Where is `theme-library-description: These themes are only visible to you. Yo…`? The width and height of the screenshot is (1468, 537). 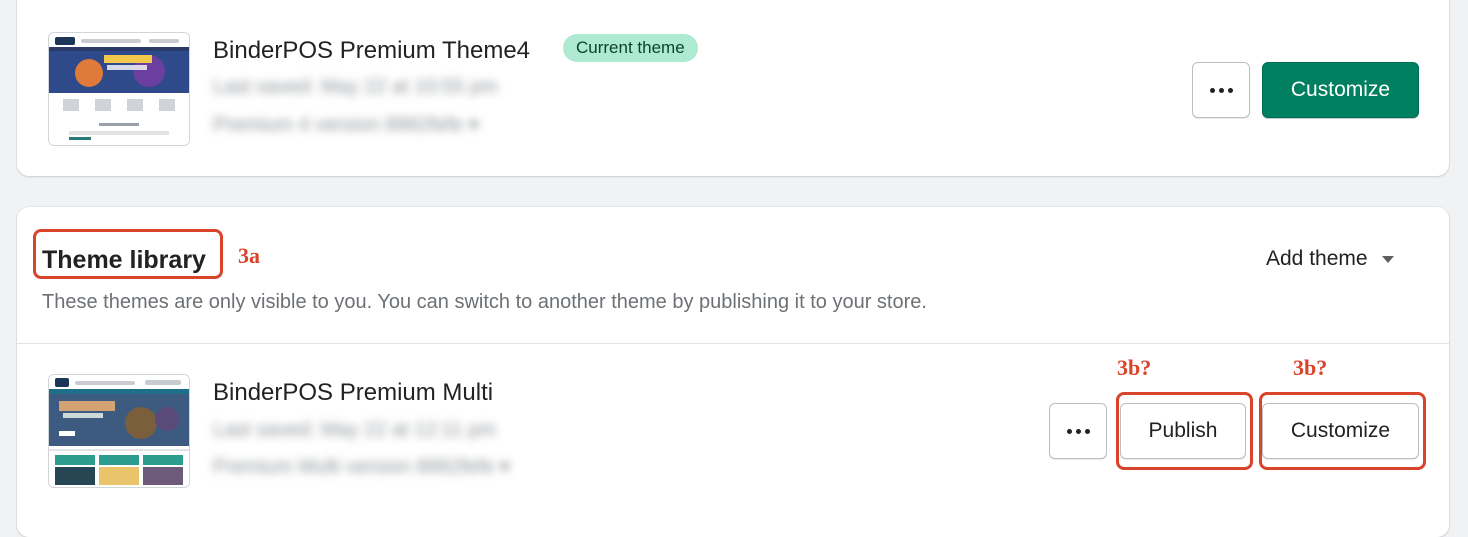 theme-library-description: These themes are only visible to you. Yo… is located at coordinates (484, 302).